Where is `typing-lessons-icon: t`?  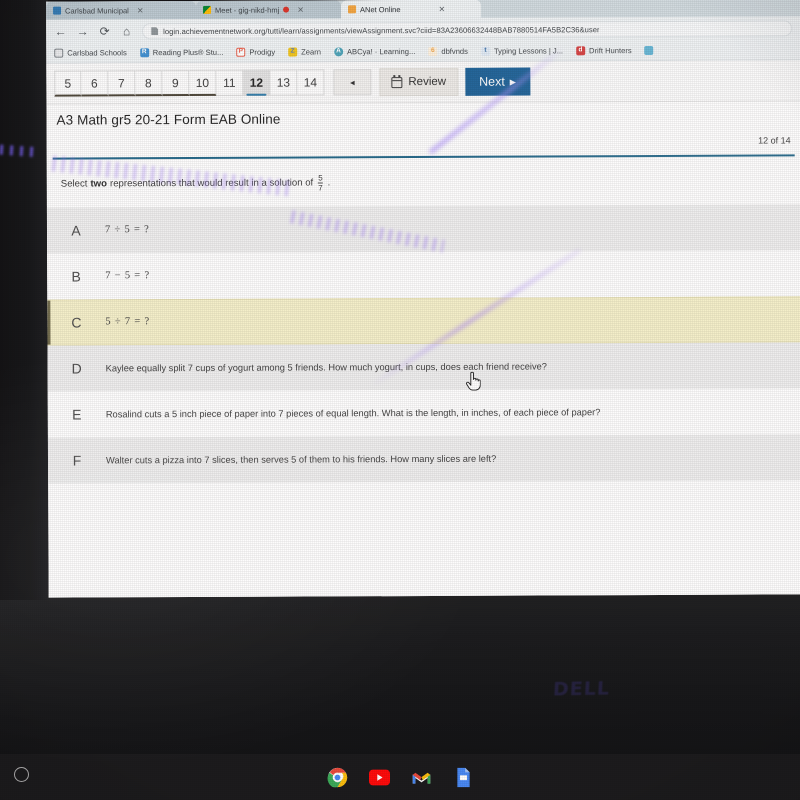 typing-lessons-icon: t is located at coordinates (485, 51).